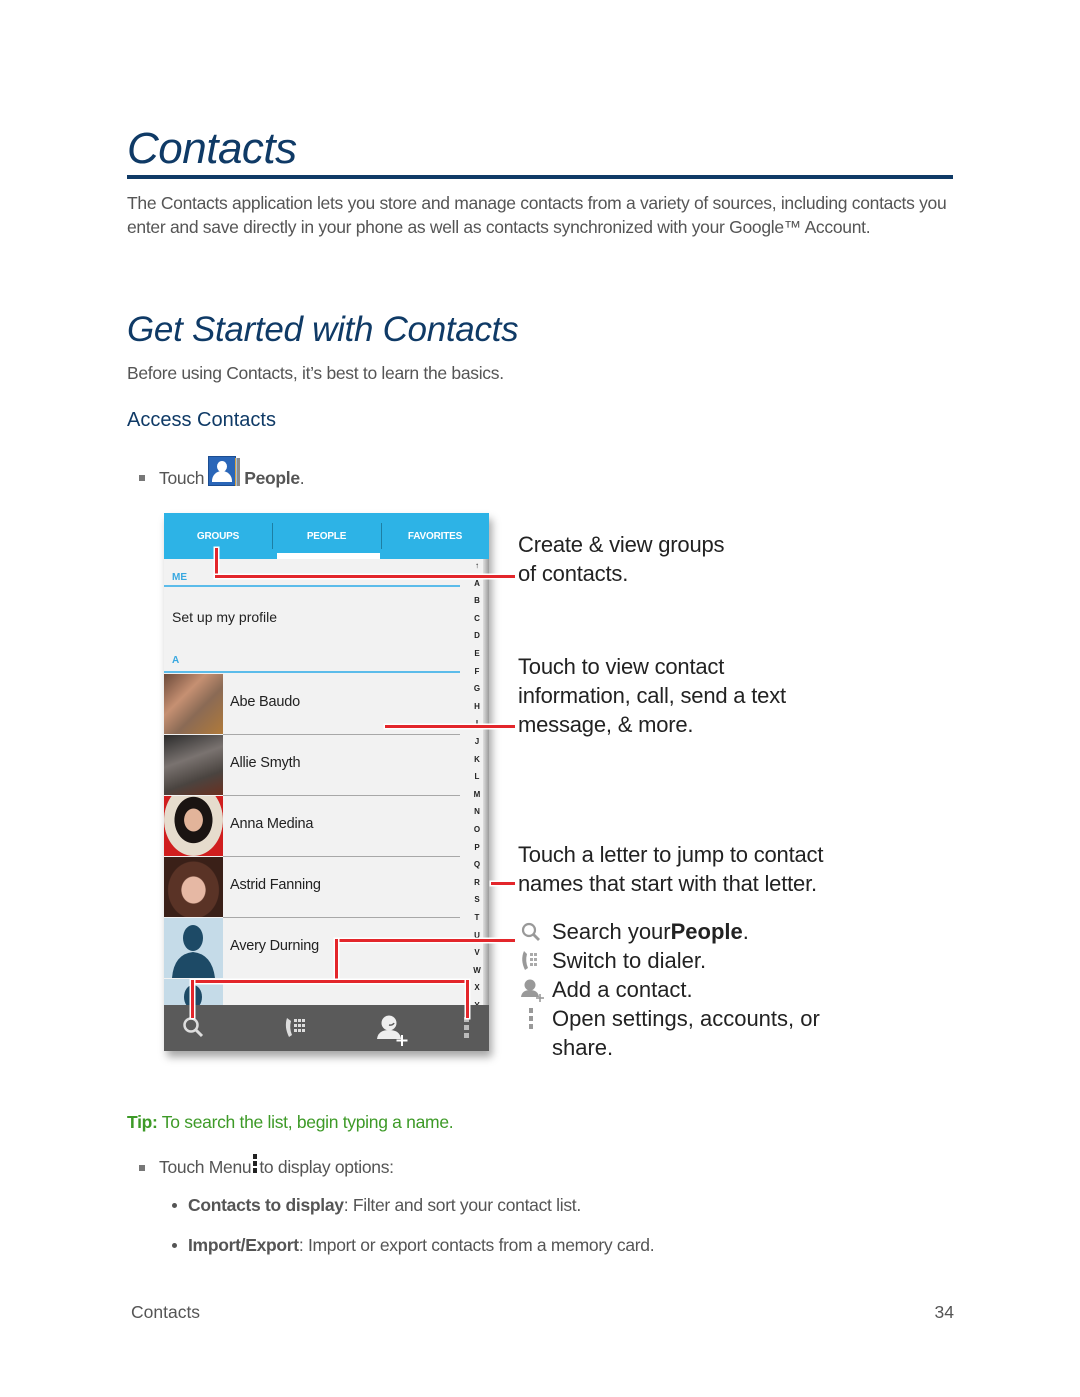 The width and height of the screenshot is (1080, 1397). I want to click on index-letter: E, so click(477, 653).